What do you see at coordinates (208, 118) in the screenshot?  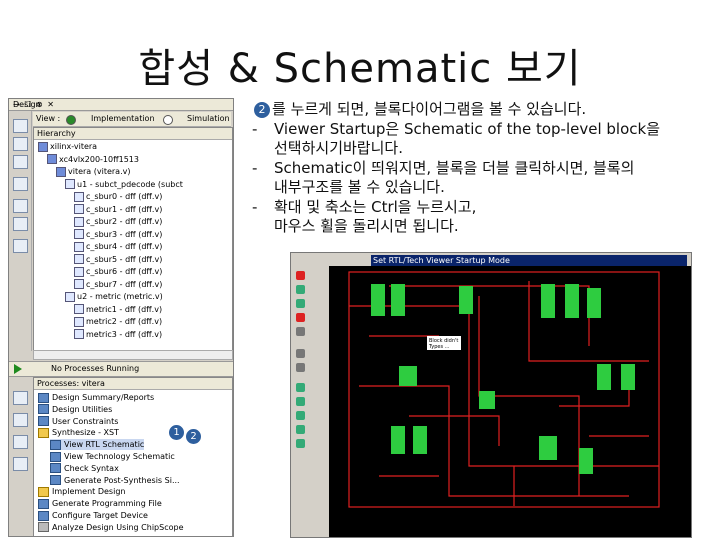 I see `view-option-simulation: Simulation` at bounding box center [208, 118].